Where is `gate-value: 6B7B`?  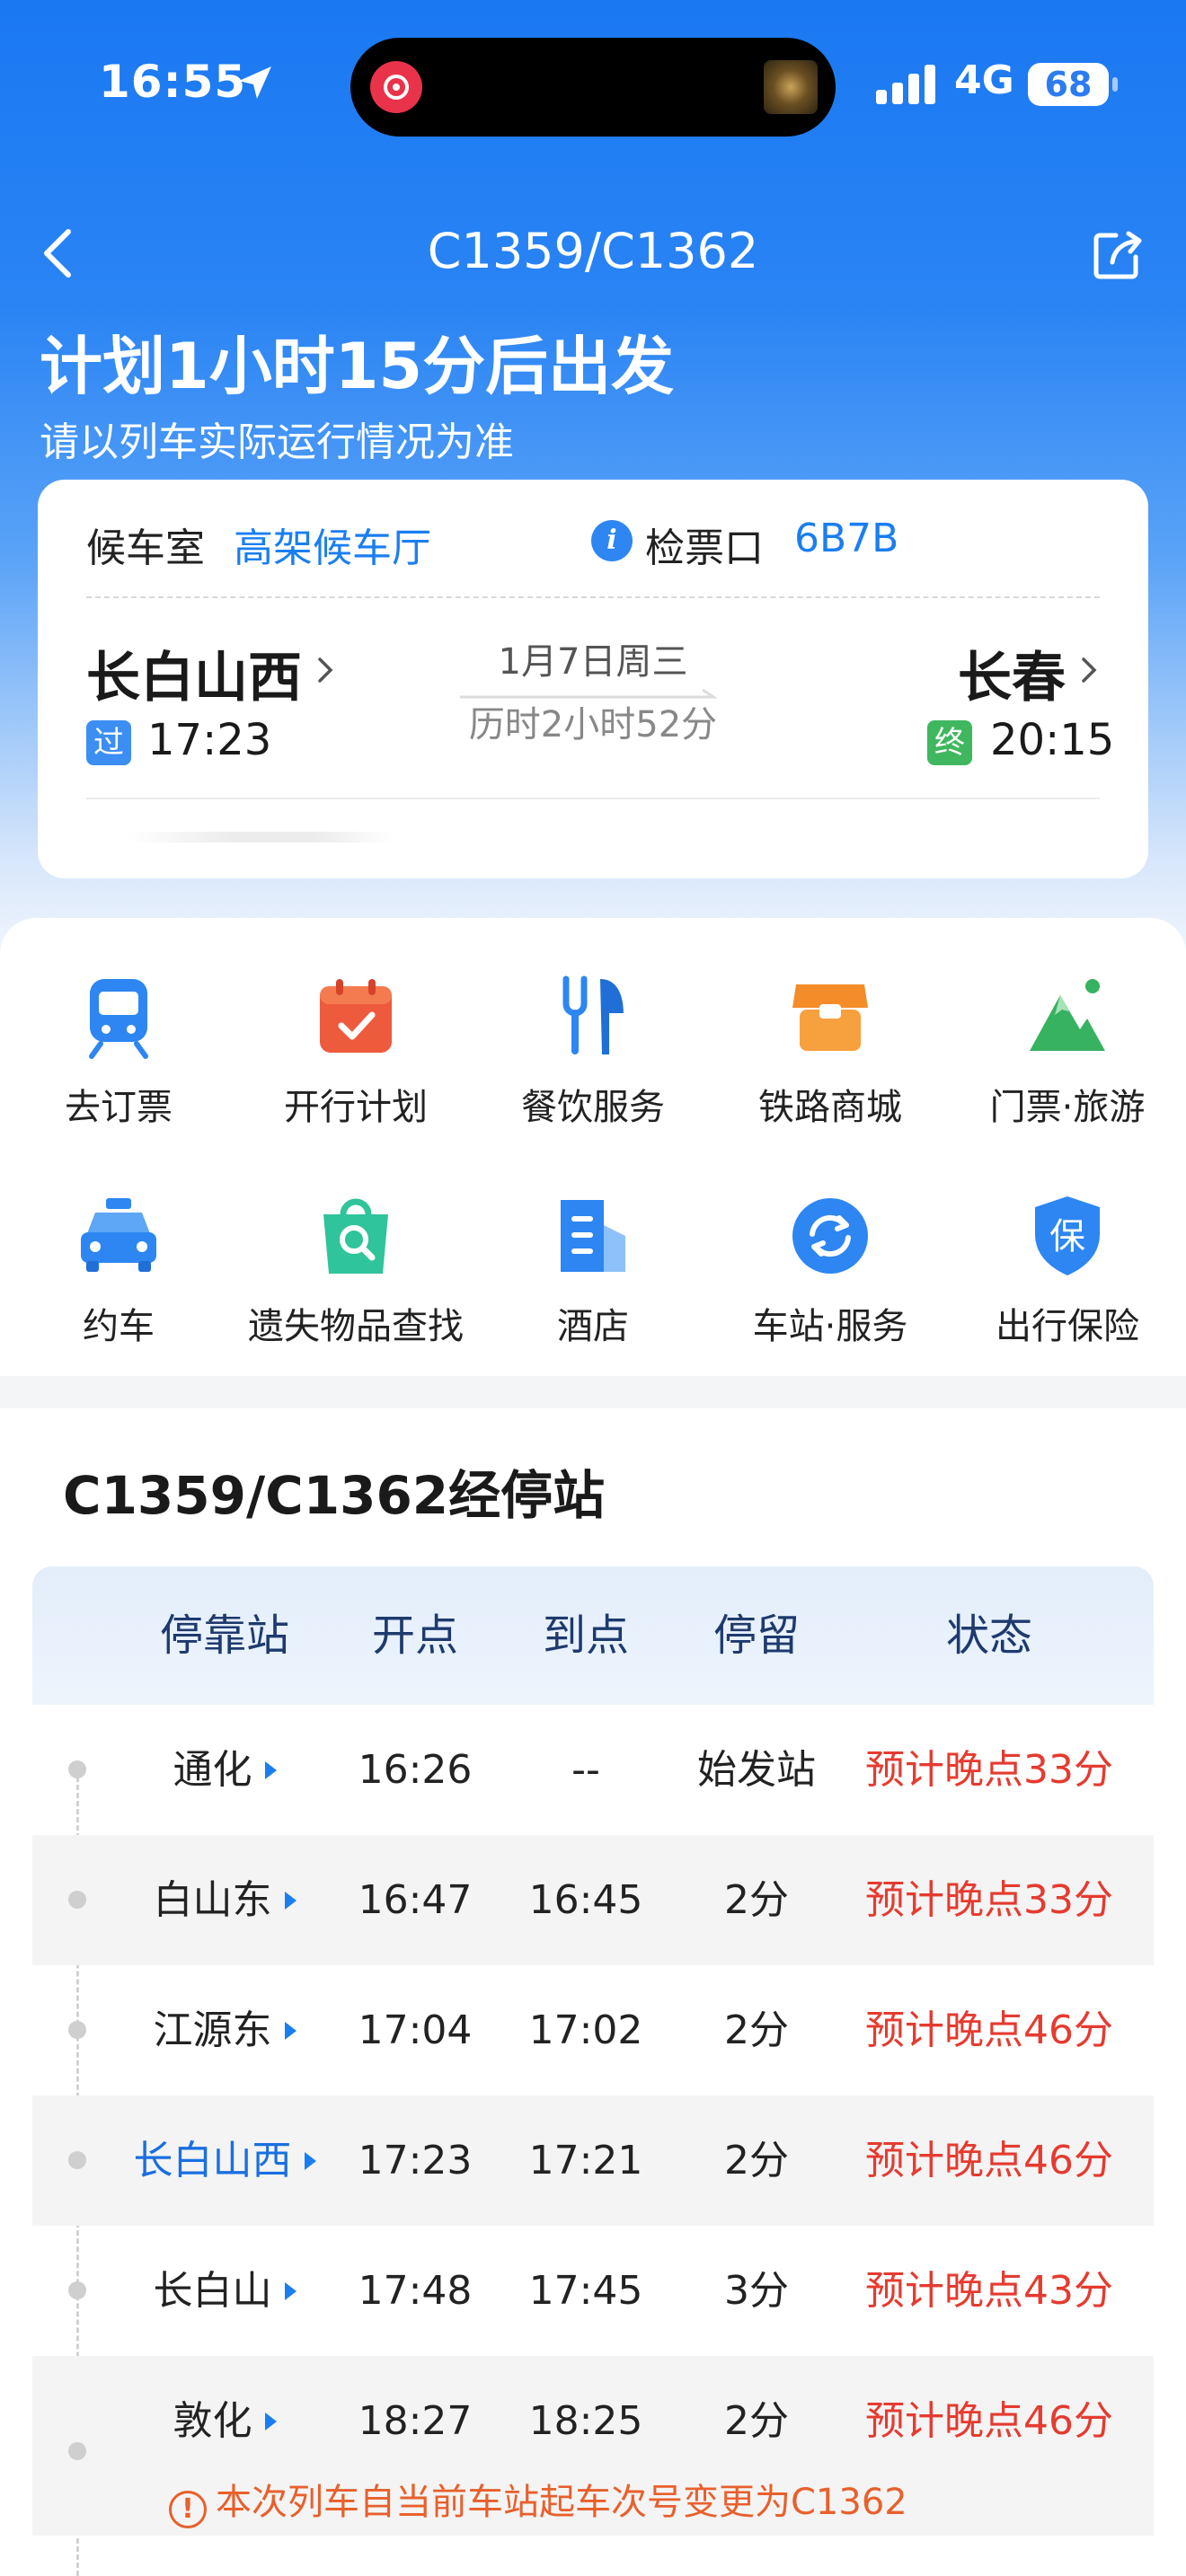 gate-value: 6B7B is located at coordinates (846, 538).